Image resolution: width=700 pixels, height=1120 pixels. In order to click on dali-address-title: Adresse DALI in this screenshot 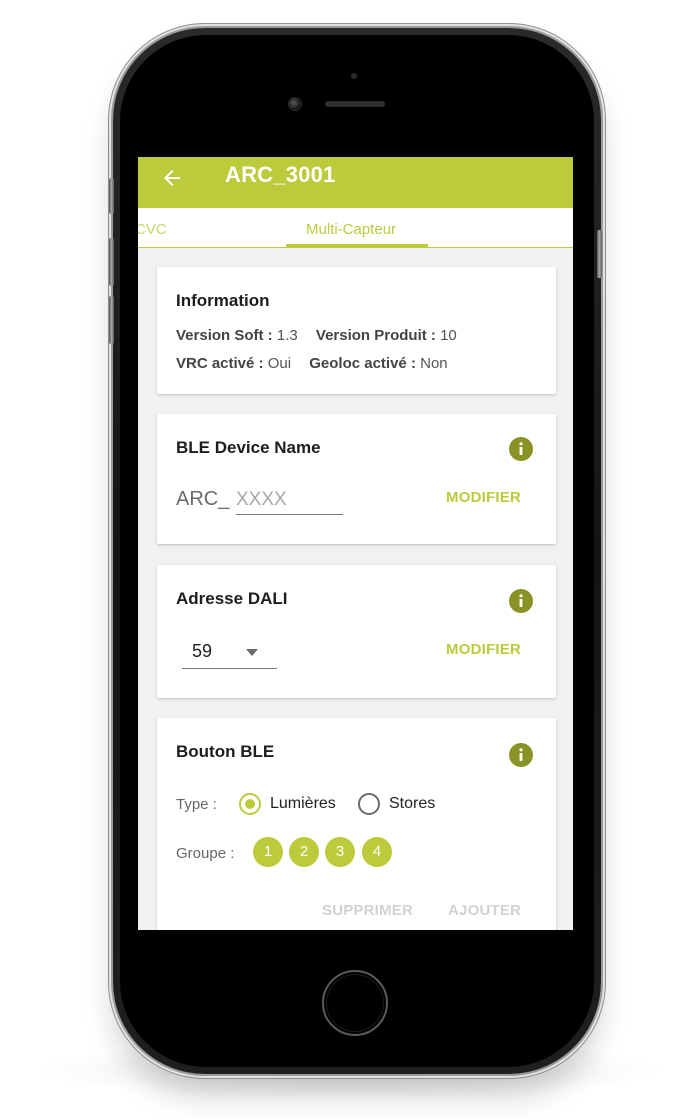, I will do `click(232, 598)`.